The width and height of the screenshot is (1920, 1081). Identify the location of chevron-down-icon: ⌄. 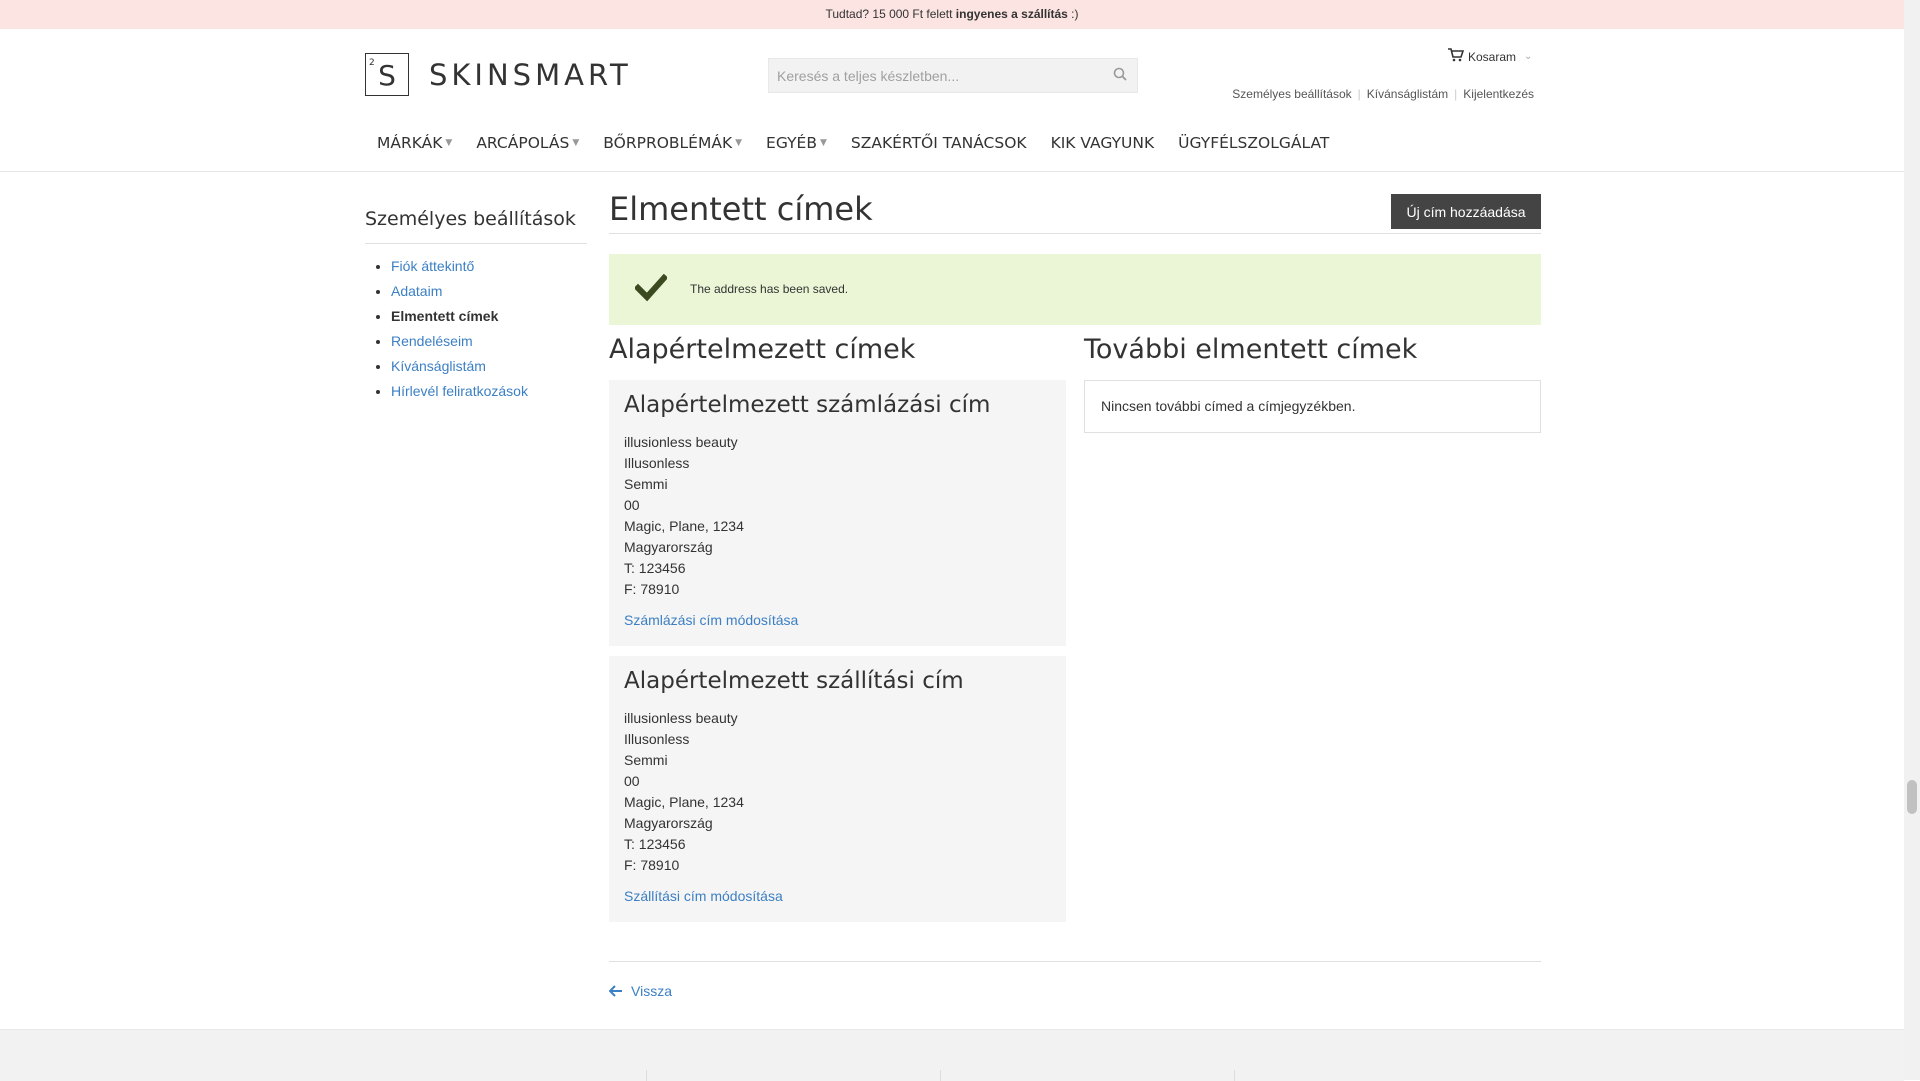
(1528, 56).